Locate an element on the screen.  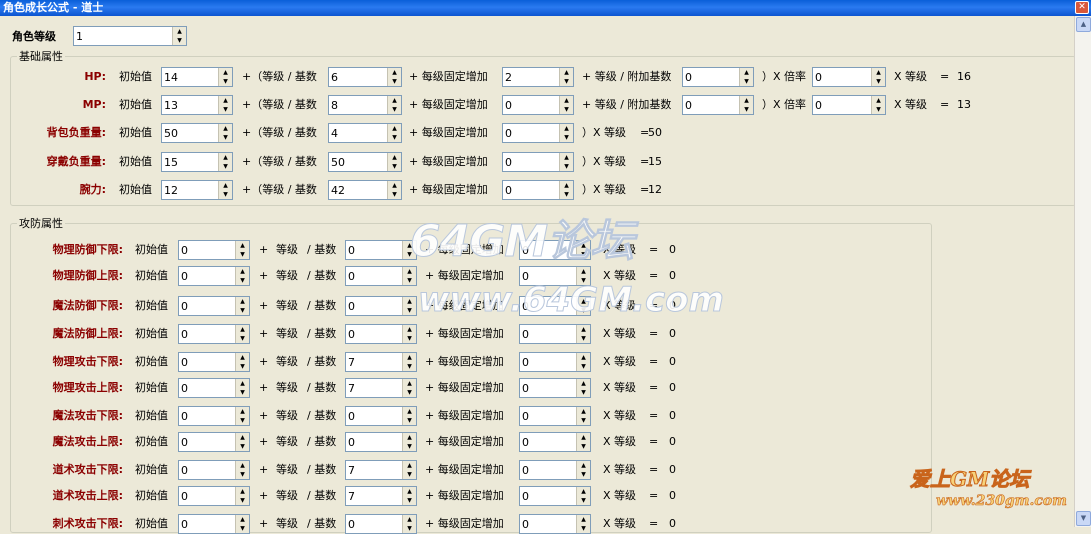
level-spin-arrows: ▲ ▼ is located at coordinates (179, 36).